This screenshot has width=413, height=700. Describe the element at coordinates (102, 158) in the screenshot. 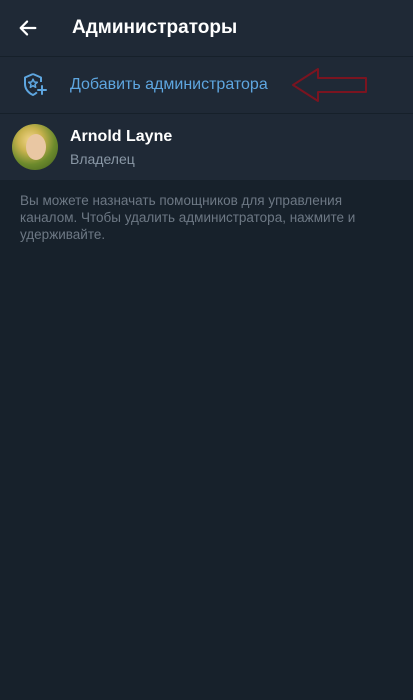

I see `admin-role: Владелец` at that location.